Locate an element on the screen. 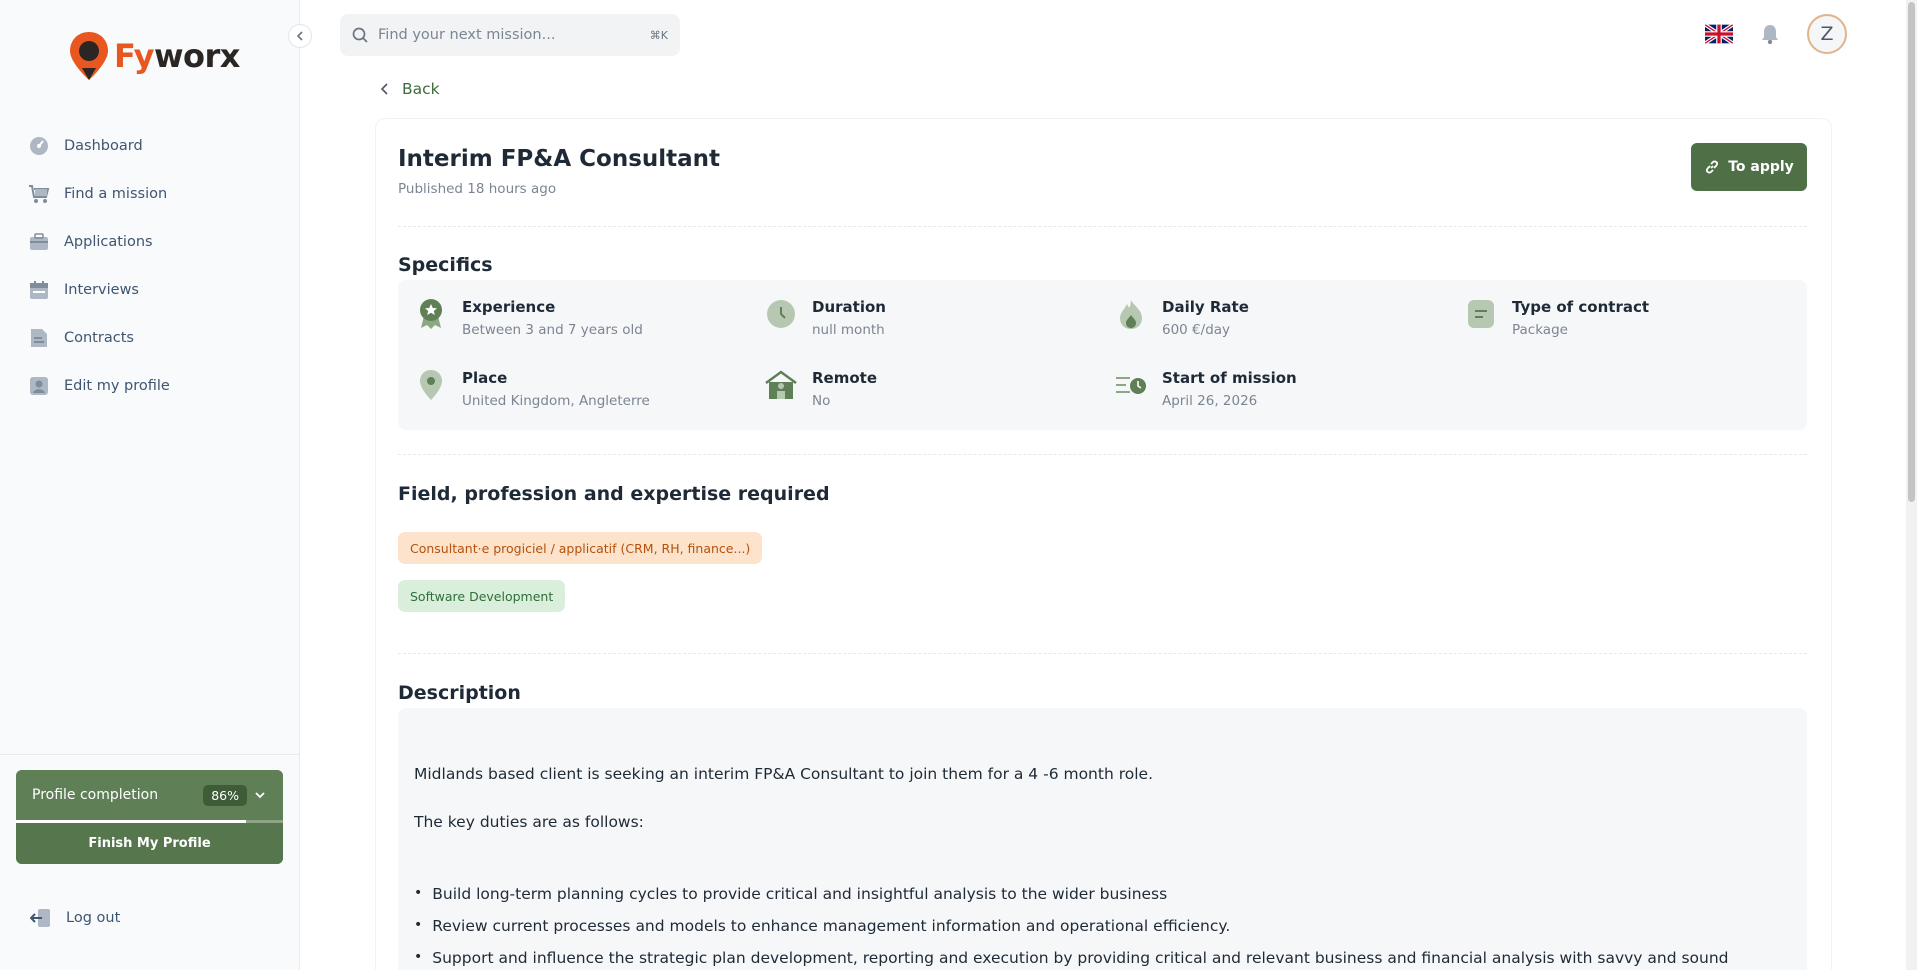  spec-value: Between 3 and 7 years old is located at coordinates (552, 330).